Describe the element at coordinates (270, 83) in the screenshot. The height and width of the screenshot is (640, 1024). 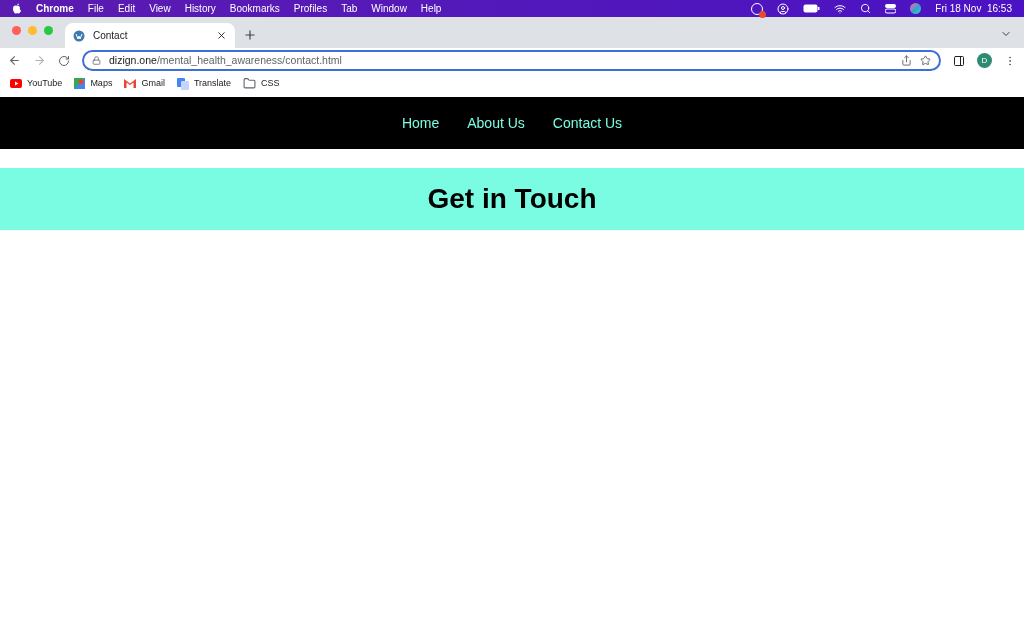
I see `bookmark-link: CSS` at that location.